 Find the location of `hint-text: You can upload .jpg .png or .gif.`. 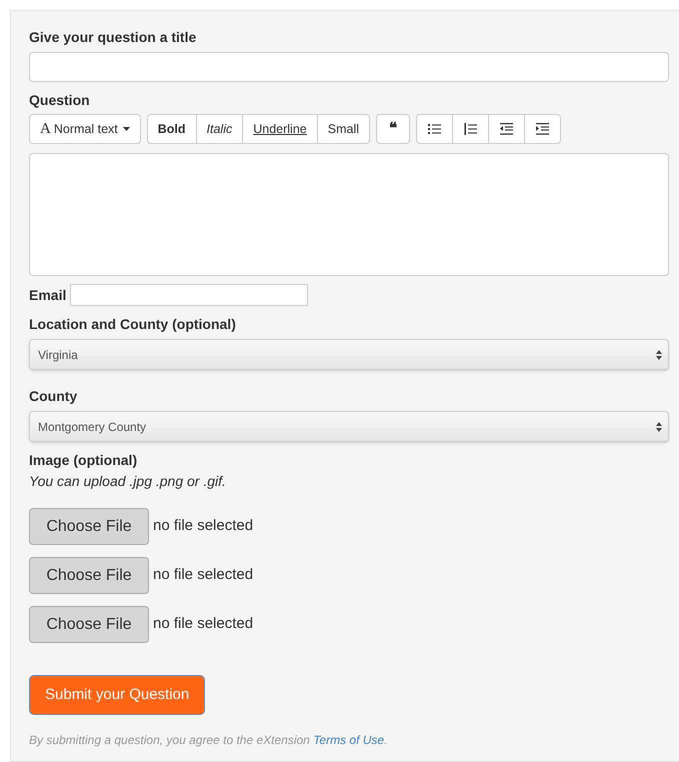

hint-text: You can upload .jpg .png or .gif. is located at coordinates (128, 481).